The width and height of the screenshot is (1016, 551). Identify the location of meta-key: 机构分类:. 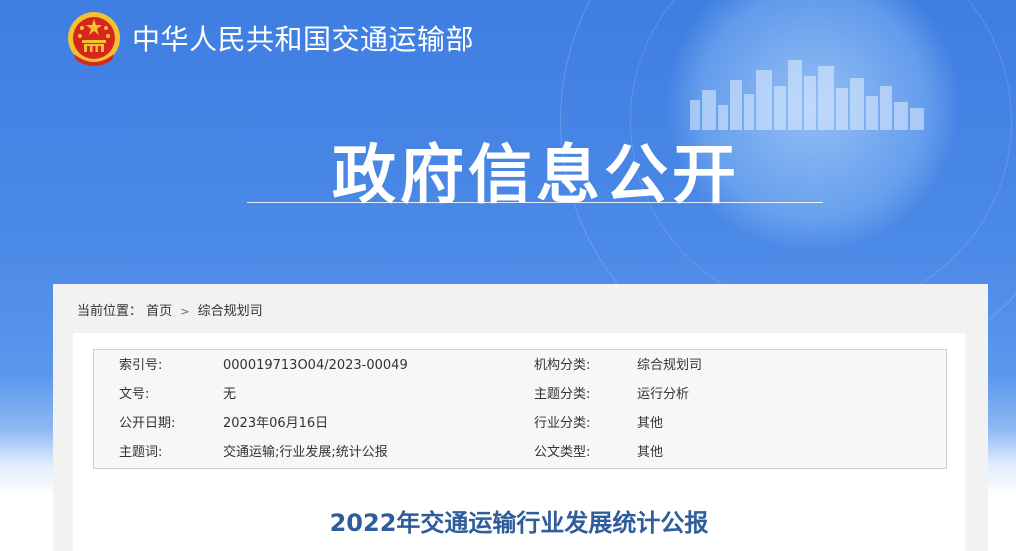
(562, 365).